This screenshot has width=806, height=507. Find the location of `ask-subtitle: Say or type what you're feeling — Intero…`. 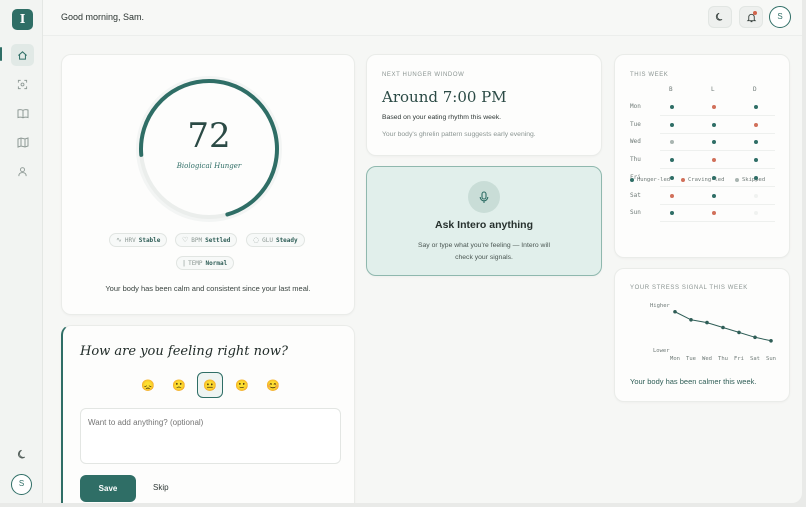

ask-subtitle: Say or type what you're feeling — Intero… is located at coordinates (483, 251).